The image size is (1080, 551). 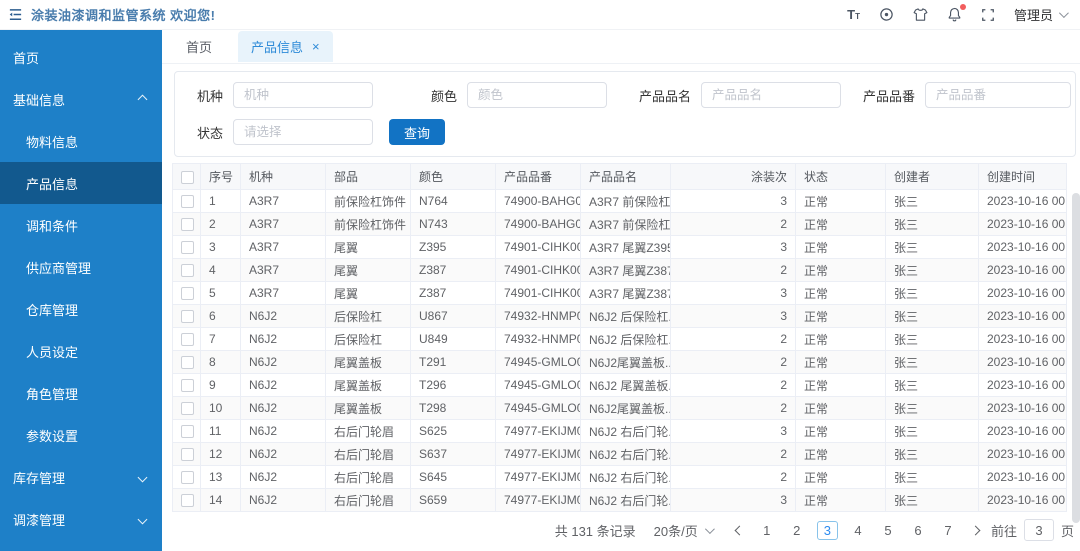 I want to click on column-header-3: 颜色, so click(x=453, y=176).